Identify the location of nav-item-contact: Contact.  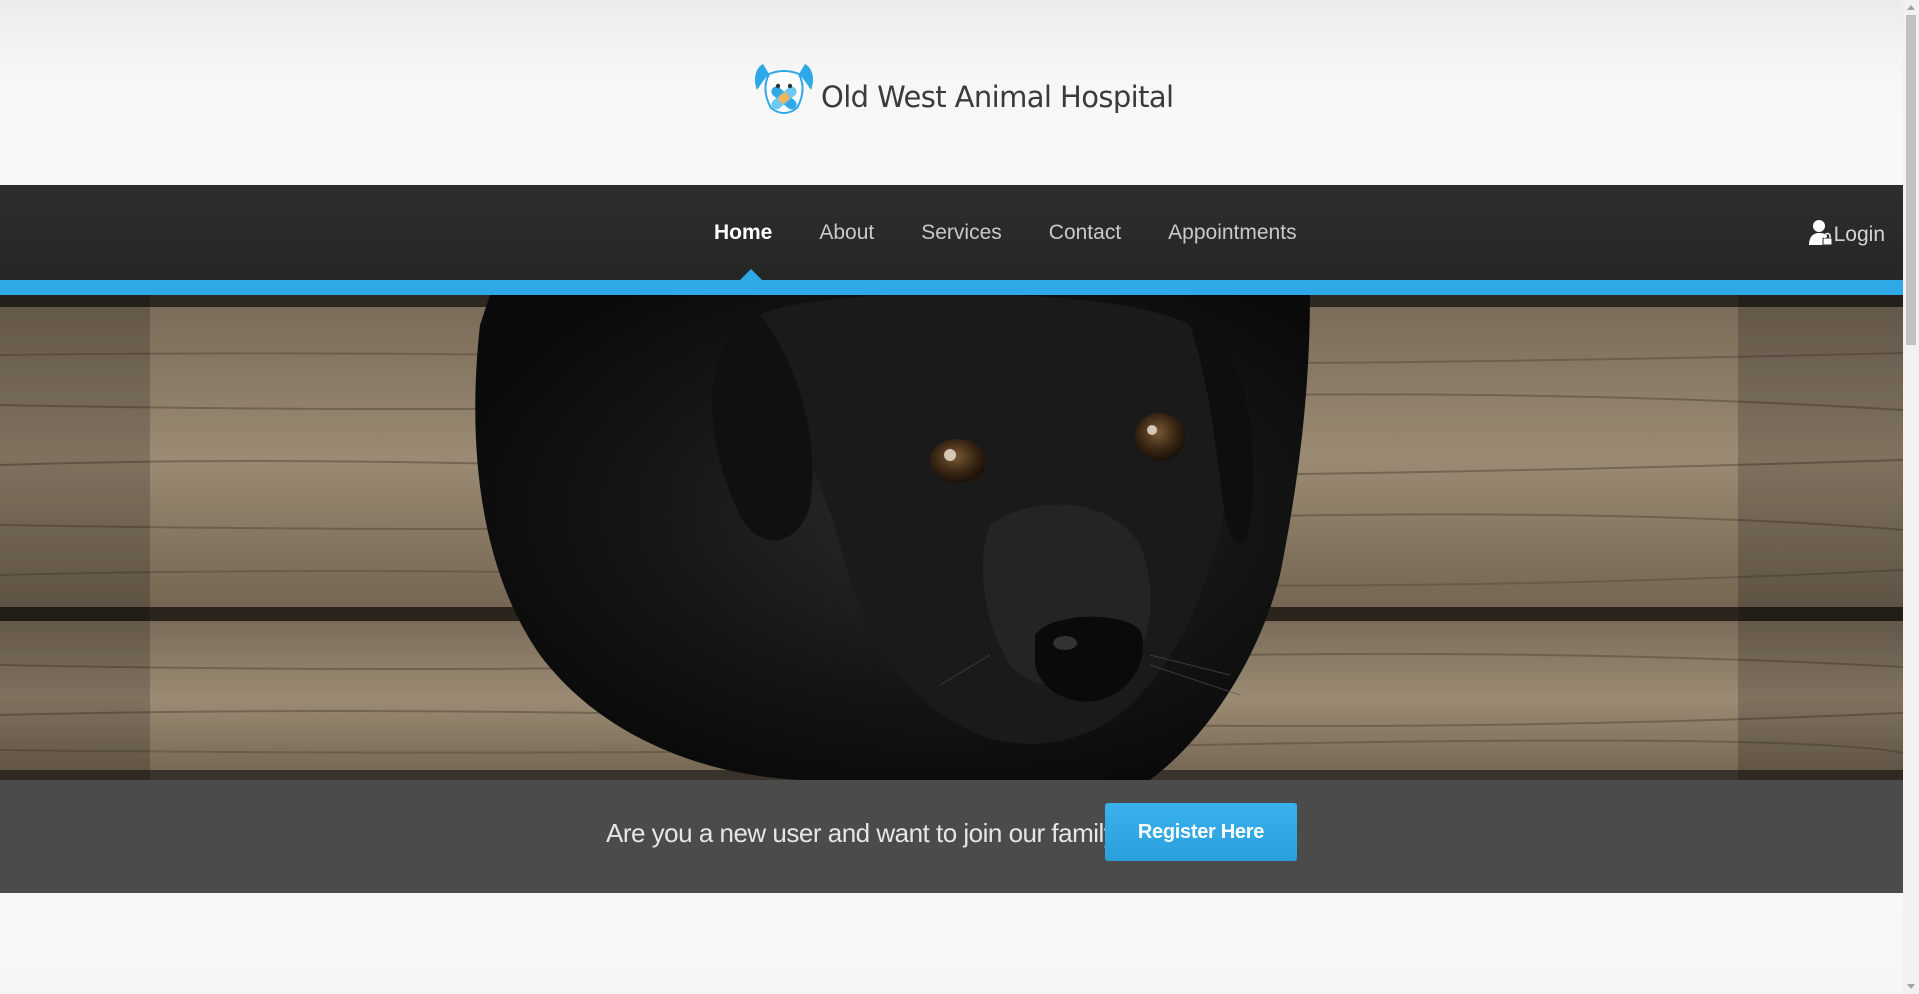
(1085, 233).